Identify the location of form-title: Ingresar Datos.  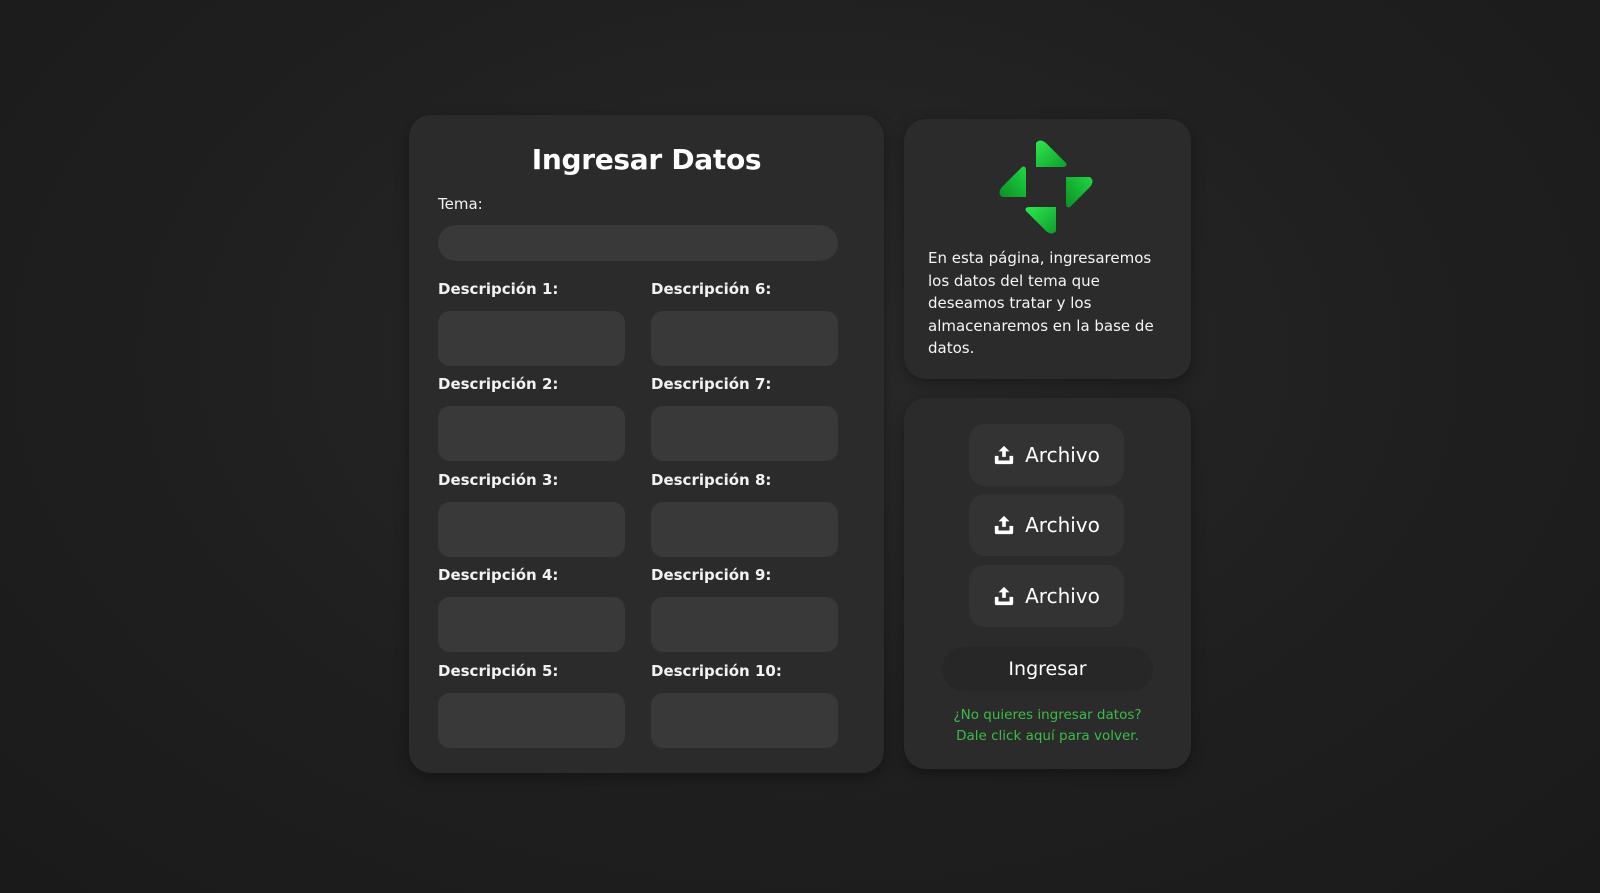
(646, 159).